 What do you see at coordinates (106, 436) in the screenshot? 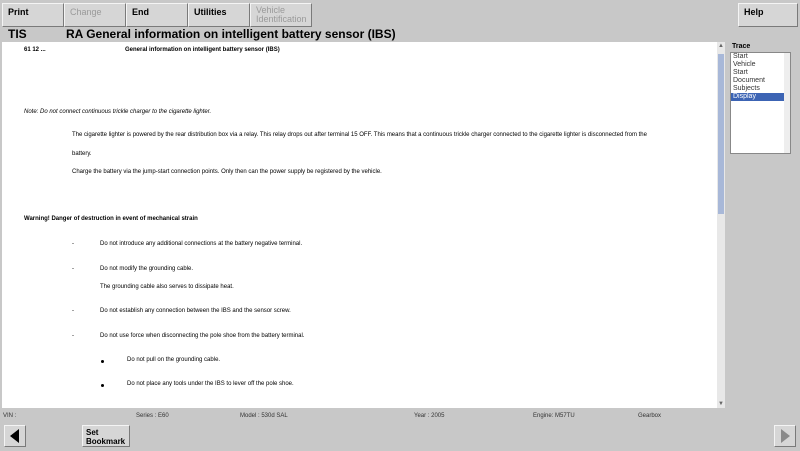
I see `set-bookmark-button: Set Bookmark` at bounding box center [106, 436].